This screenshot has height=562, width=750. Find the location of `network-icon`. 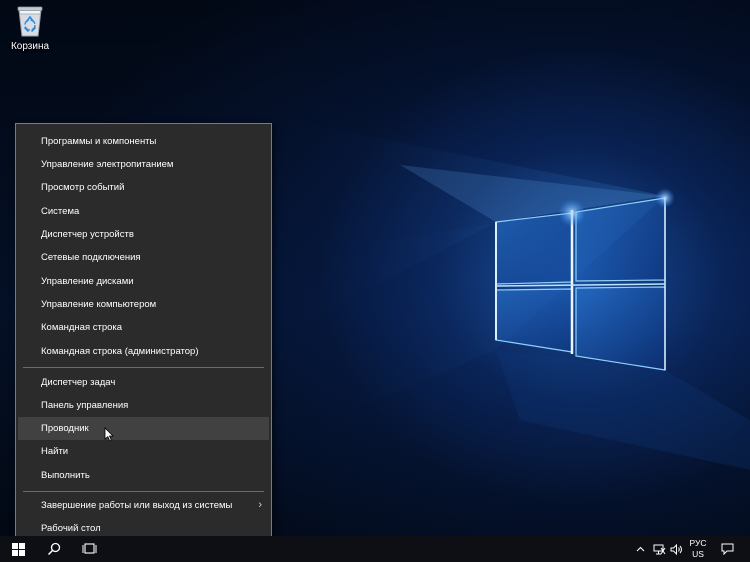

network-icon is located at coordinates (659, 549).